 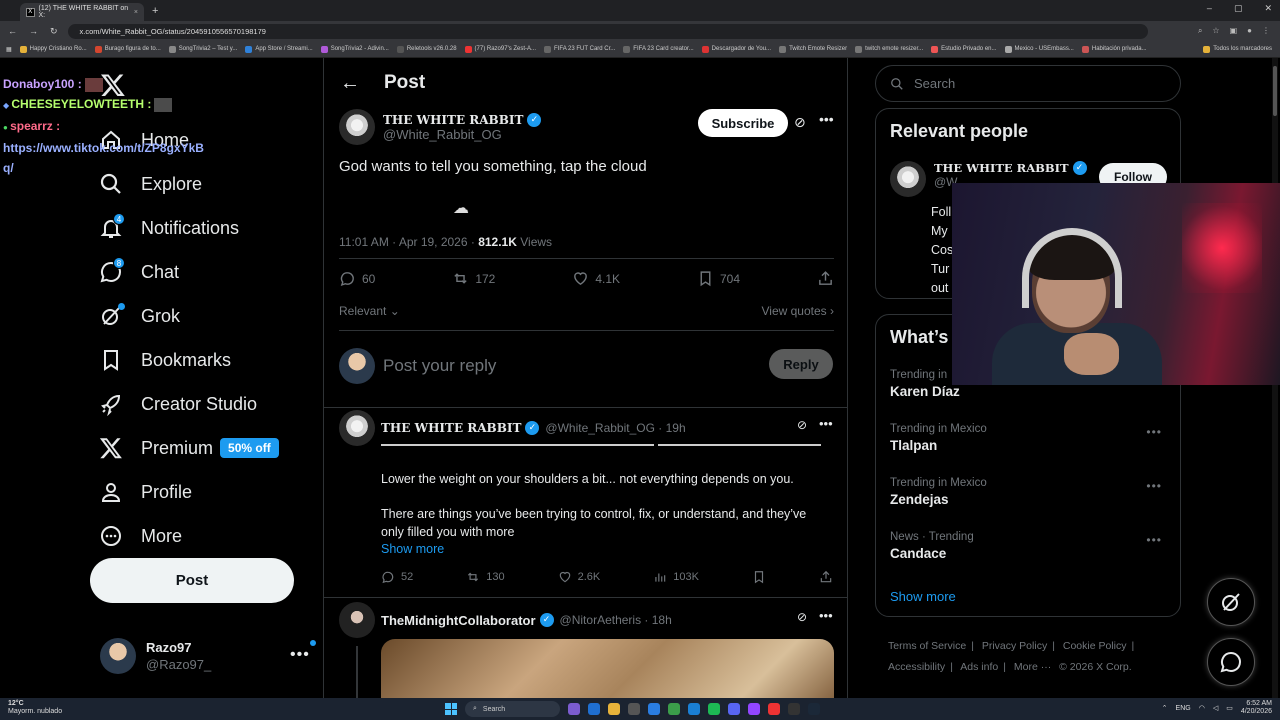 What do you see at coordinates (754, 709) in the screenshot?
I see `twitch-icon` at bounding box center [754, 709].